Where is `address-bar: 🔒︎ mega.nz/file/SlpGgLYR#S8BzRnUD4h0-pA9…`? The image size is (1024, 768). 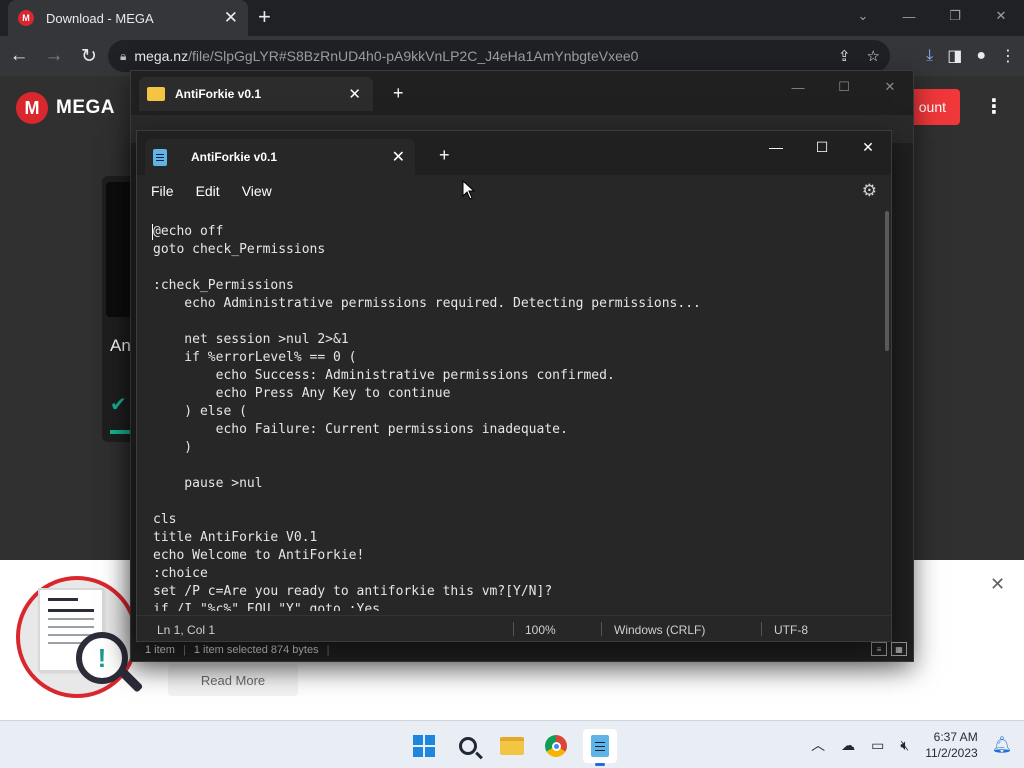 address-bar: 🔒︎ mega.nz/file/SlpGgLYR#S8BzRnUD4h0-pA9… is located at coordinates (499, 56).